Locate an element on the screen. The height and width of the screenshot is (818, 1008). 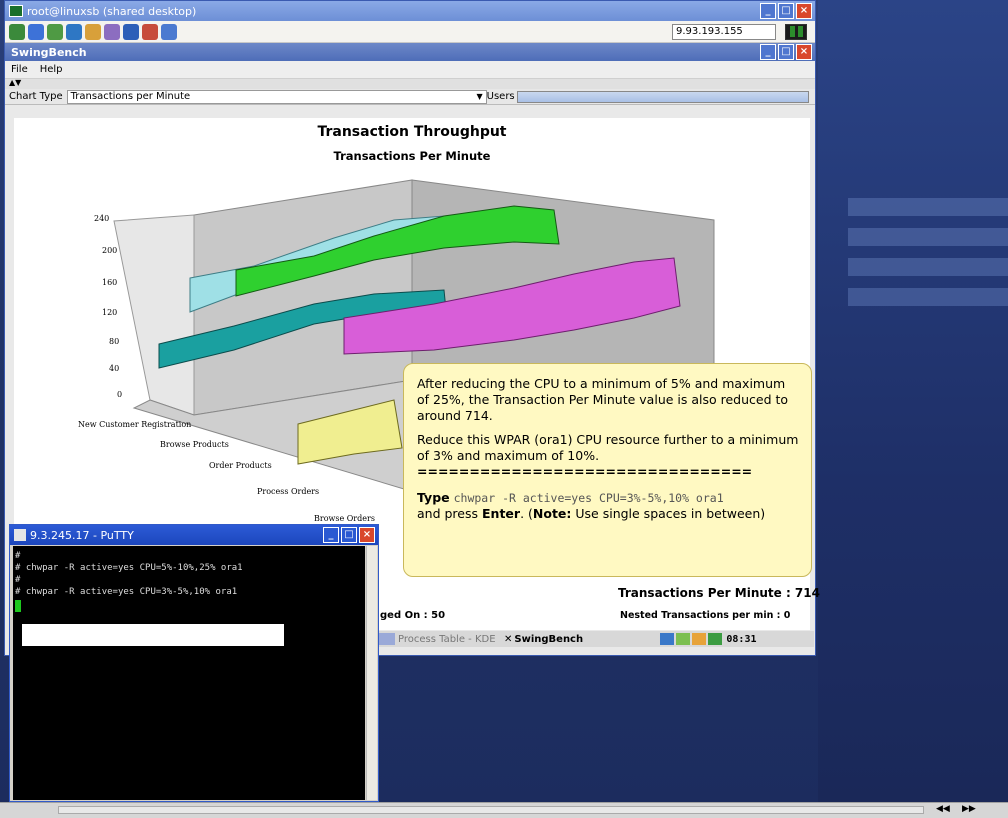
remote-title-bar: root@linuxsb (shared desktop) _ □ × is located at coordinates (410, 11).